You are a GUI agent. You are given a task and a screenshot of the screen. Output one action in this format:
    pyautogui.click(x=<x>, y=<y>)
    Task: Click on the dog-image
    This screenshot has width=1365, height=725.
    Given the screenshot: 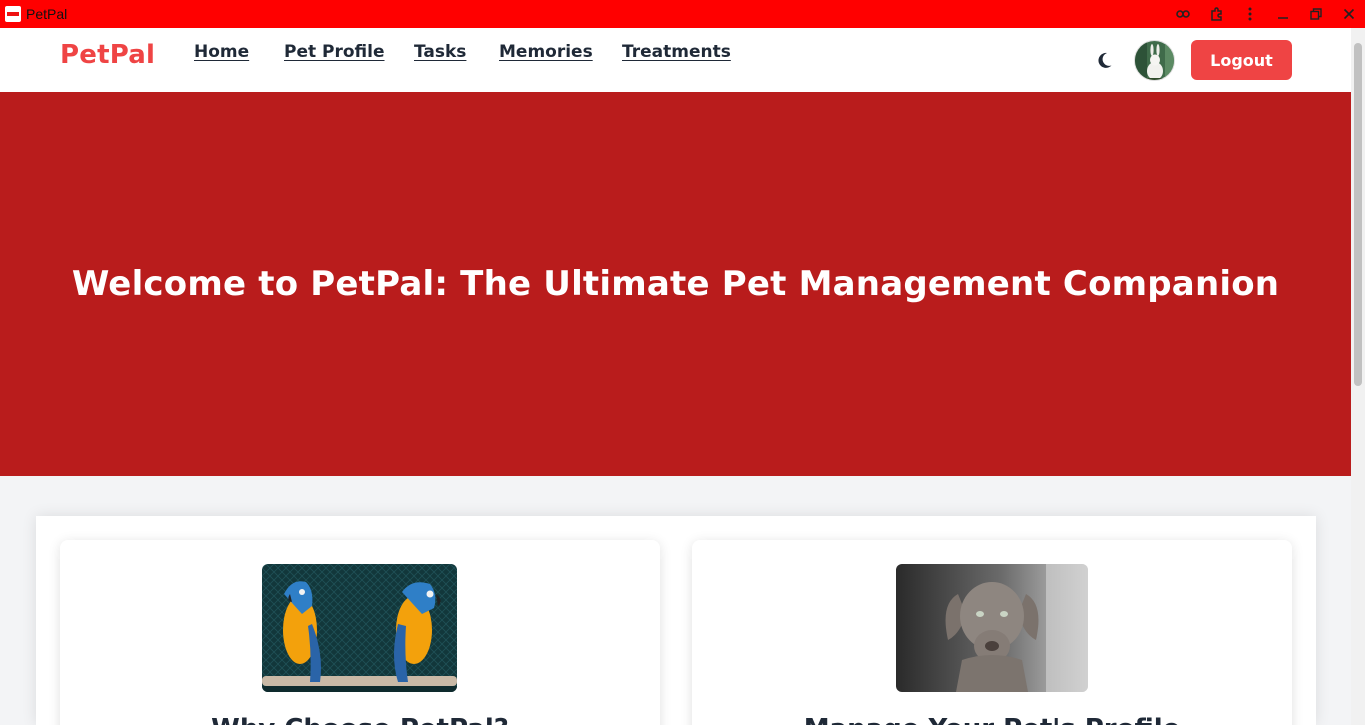 What is the action you would take?
    pyautogui.click(x=992, y=628)
    